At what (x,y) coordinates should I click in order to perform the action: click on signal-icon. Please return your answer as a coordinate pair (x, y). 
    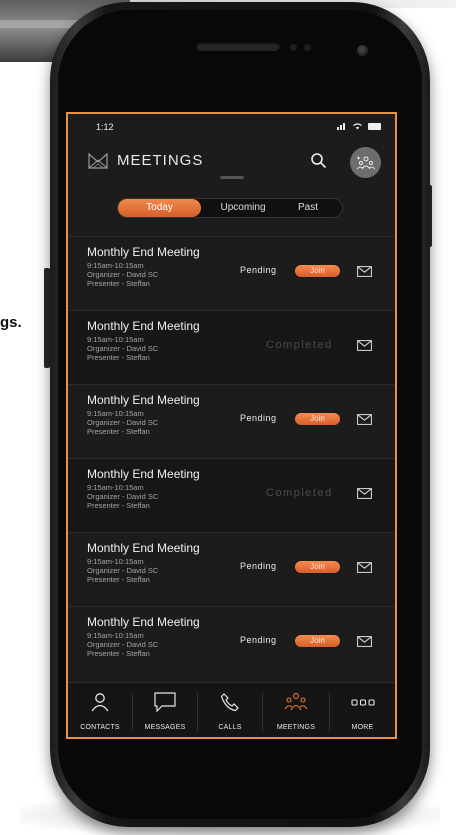
    Looking at the image, I should click on (341, 126).